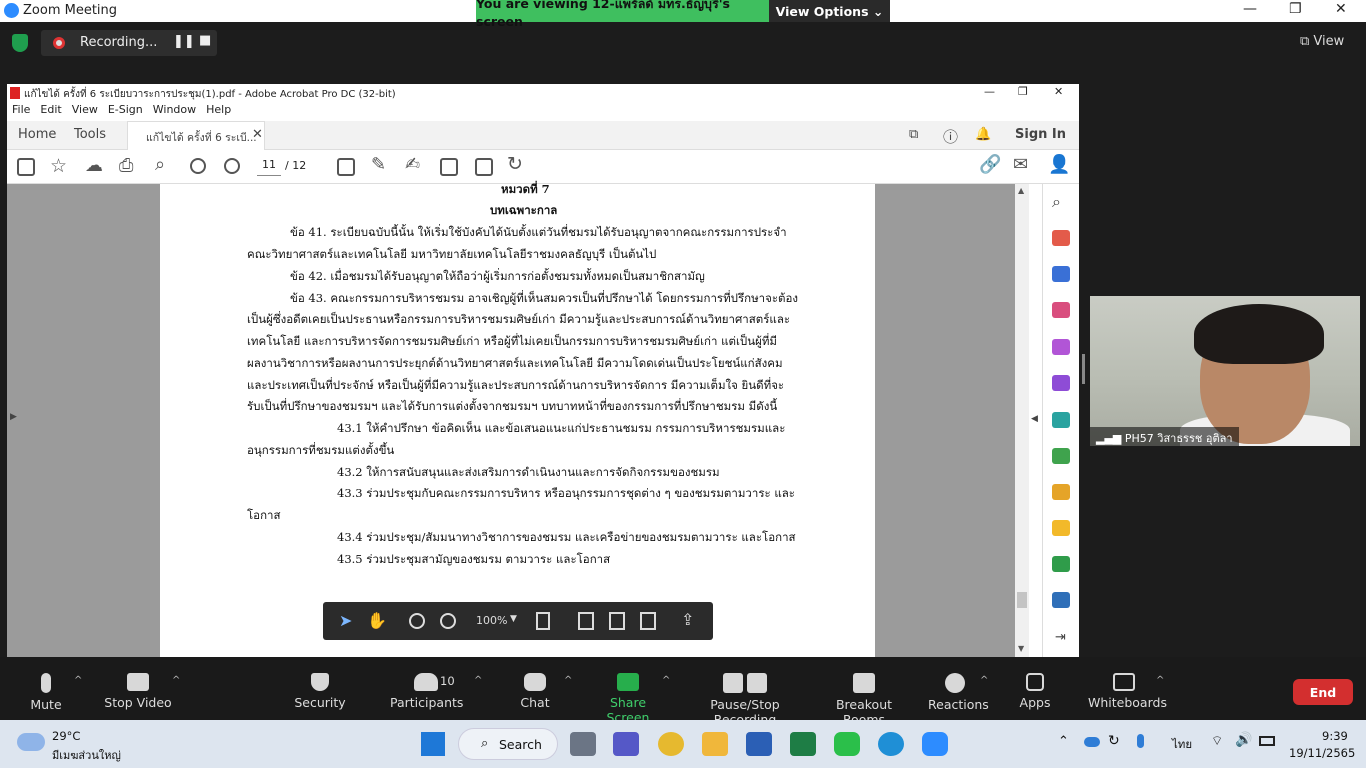  I want to click on upload-cloud-icon: ☁, so click(94, 165).